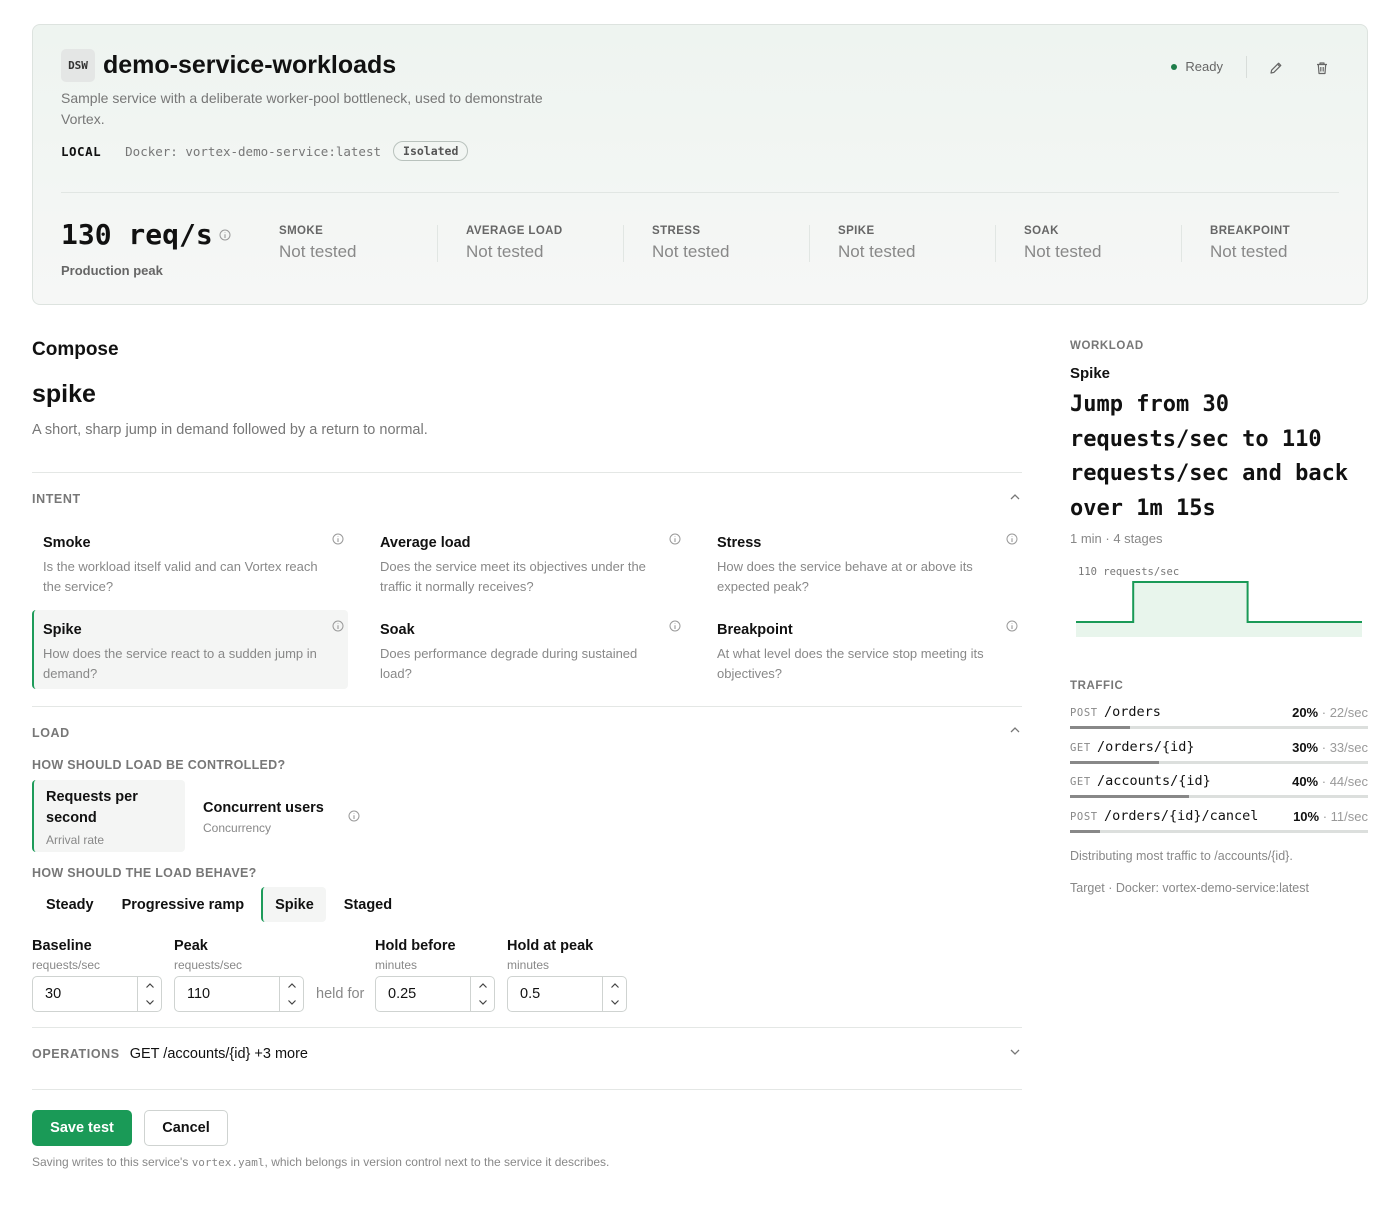 This screenshot has height=1218, width=1400. Describe the element at coordinates (51, 733) in the screenshot. I see `load-section-label: LOAD` at that location.